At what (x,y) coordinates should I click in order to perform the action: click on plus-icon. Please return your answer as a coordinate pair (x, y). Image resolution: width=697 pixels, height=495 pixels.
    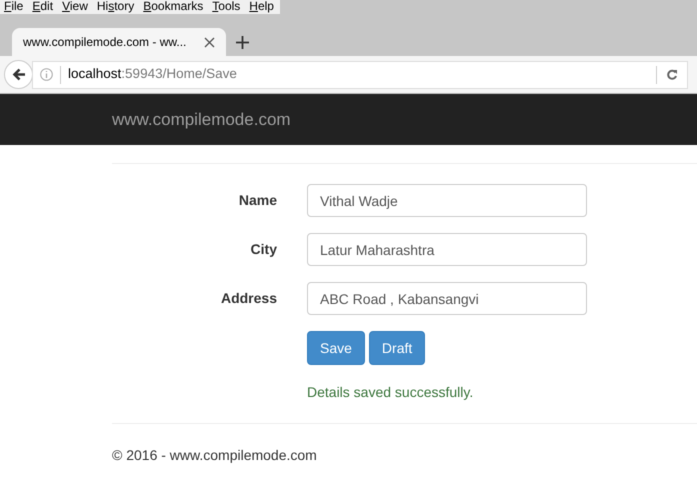
    Looking at the image, I should click on (242, 42).